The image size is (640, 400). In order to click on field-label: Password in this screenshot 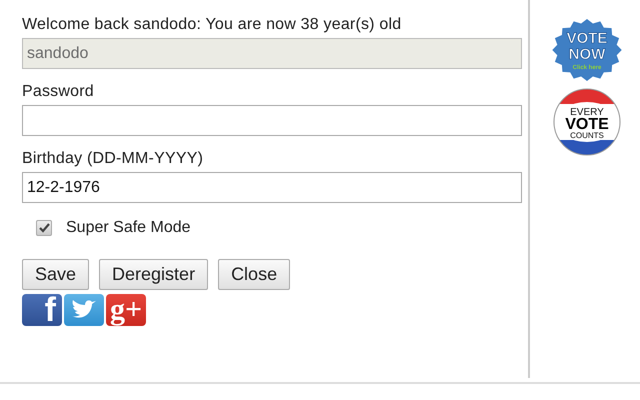, I will do `click(58, 92)`.